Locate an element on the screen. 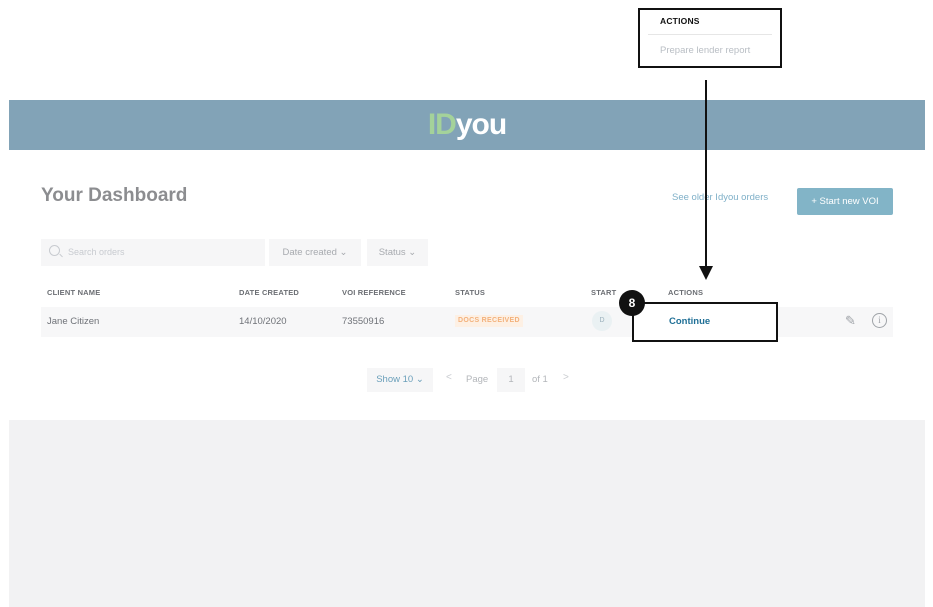 The width and height of the screenshot is (933, 607). logo-you: you is located at coordinates (481, 124).